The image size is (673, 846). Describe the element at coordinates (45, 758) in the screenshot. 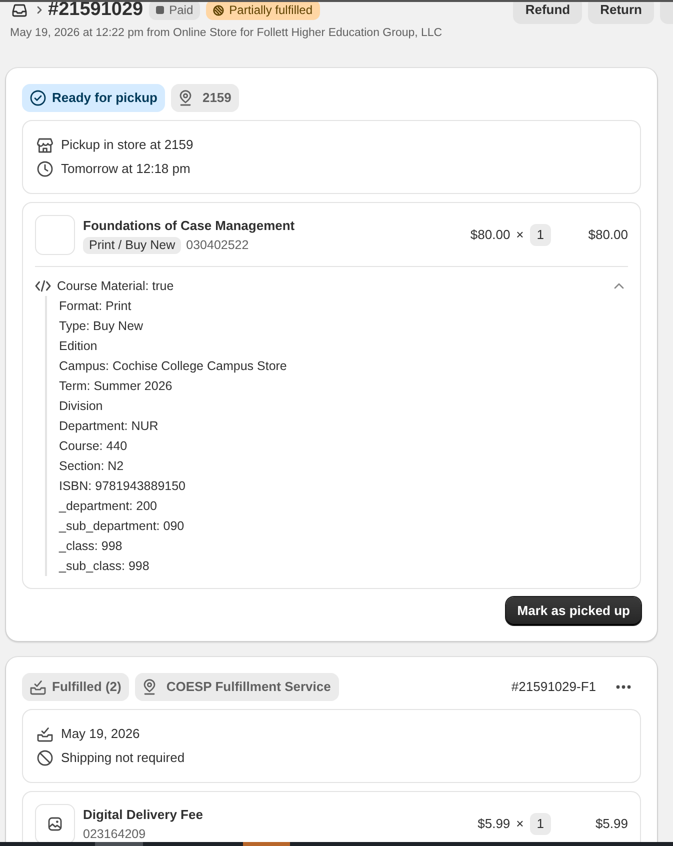

I see `prohibited-icon` at that location.